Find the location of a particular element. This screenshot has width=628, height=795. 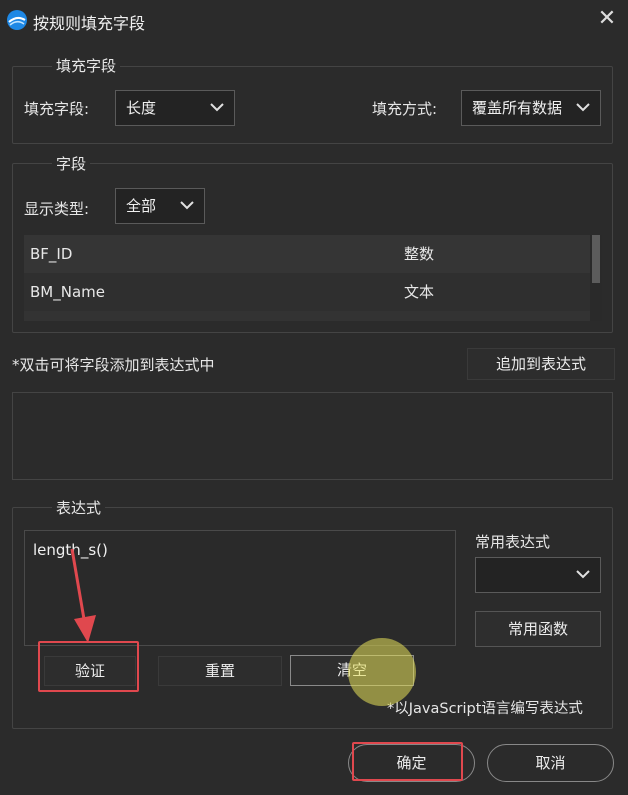

display-type-select: 全部 is located at coordinates (160, 206).